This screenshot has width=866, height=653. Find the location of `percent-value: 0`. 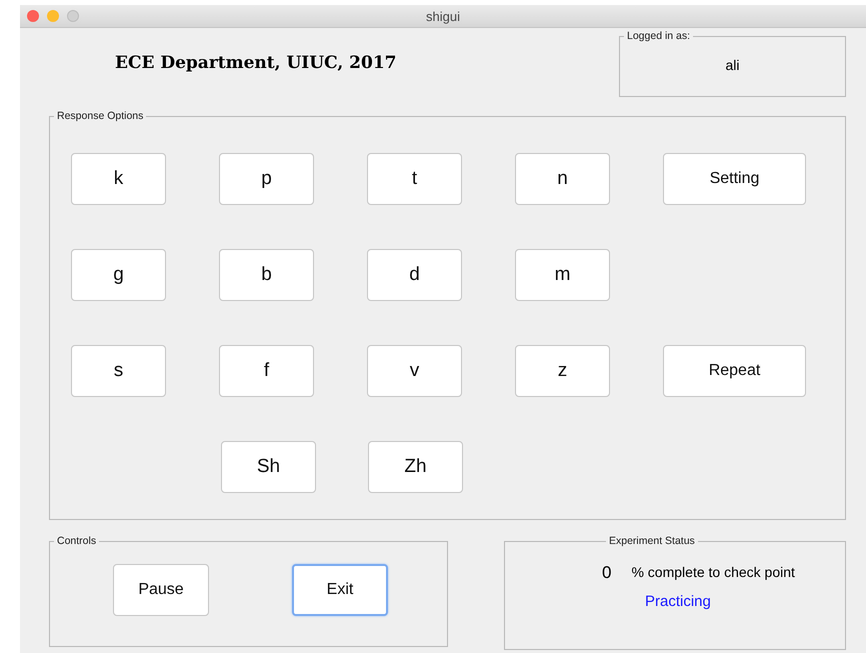

percent-value: 0 is located at coordinates (607, 573).